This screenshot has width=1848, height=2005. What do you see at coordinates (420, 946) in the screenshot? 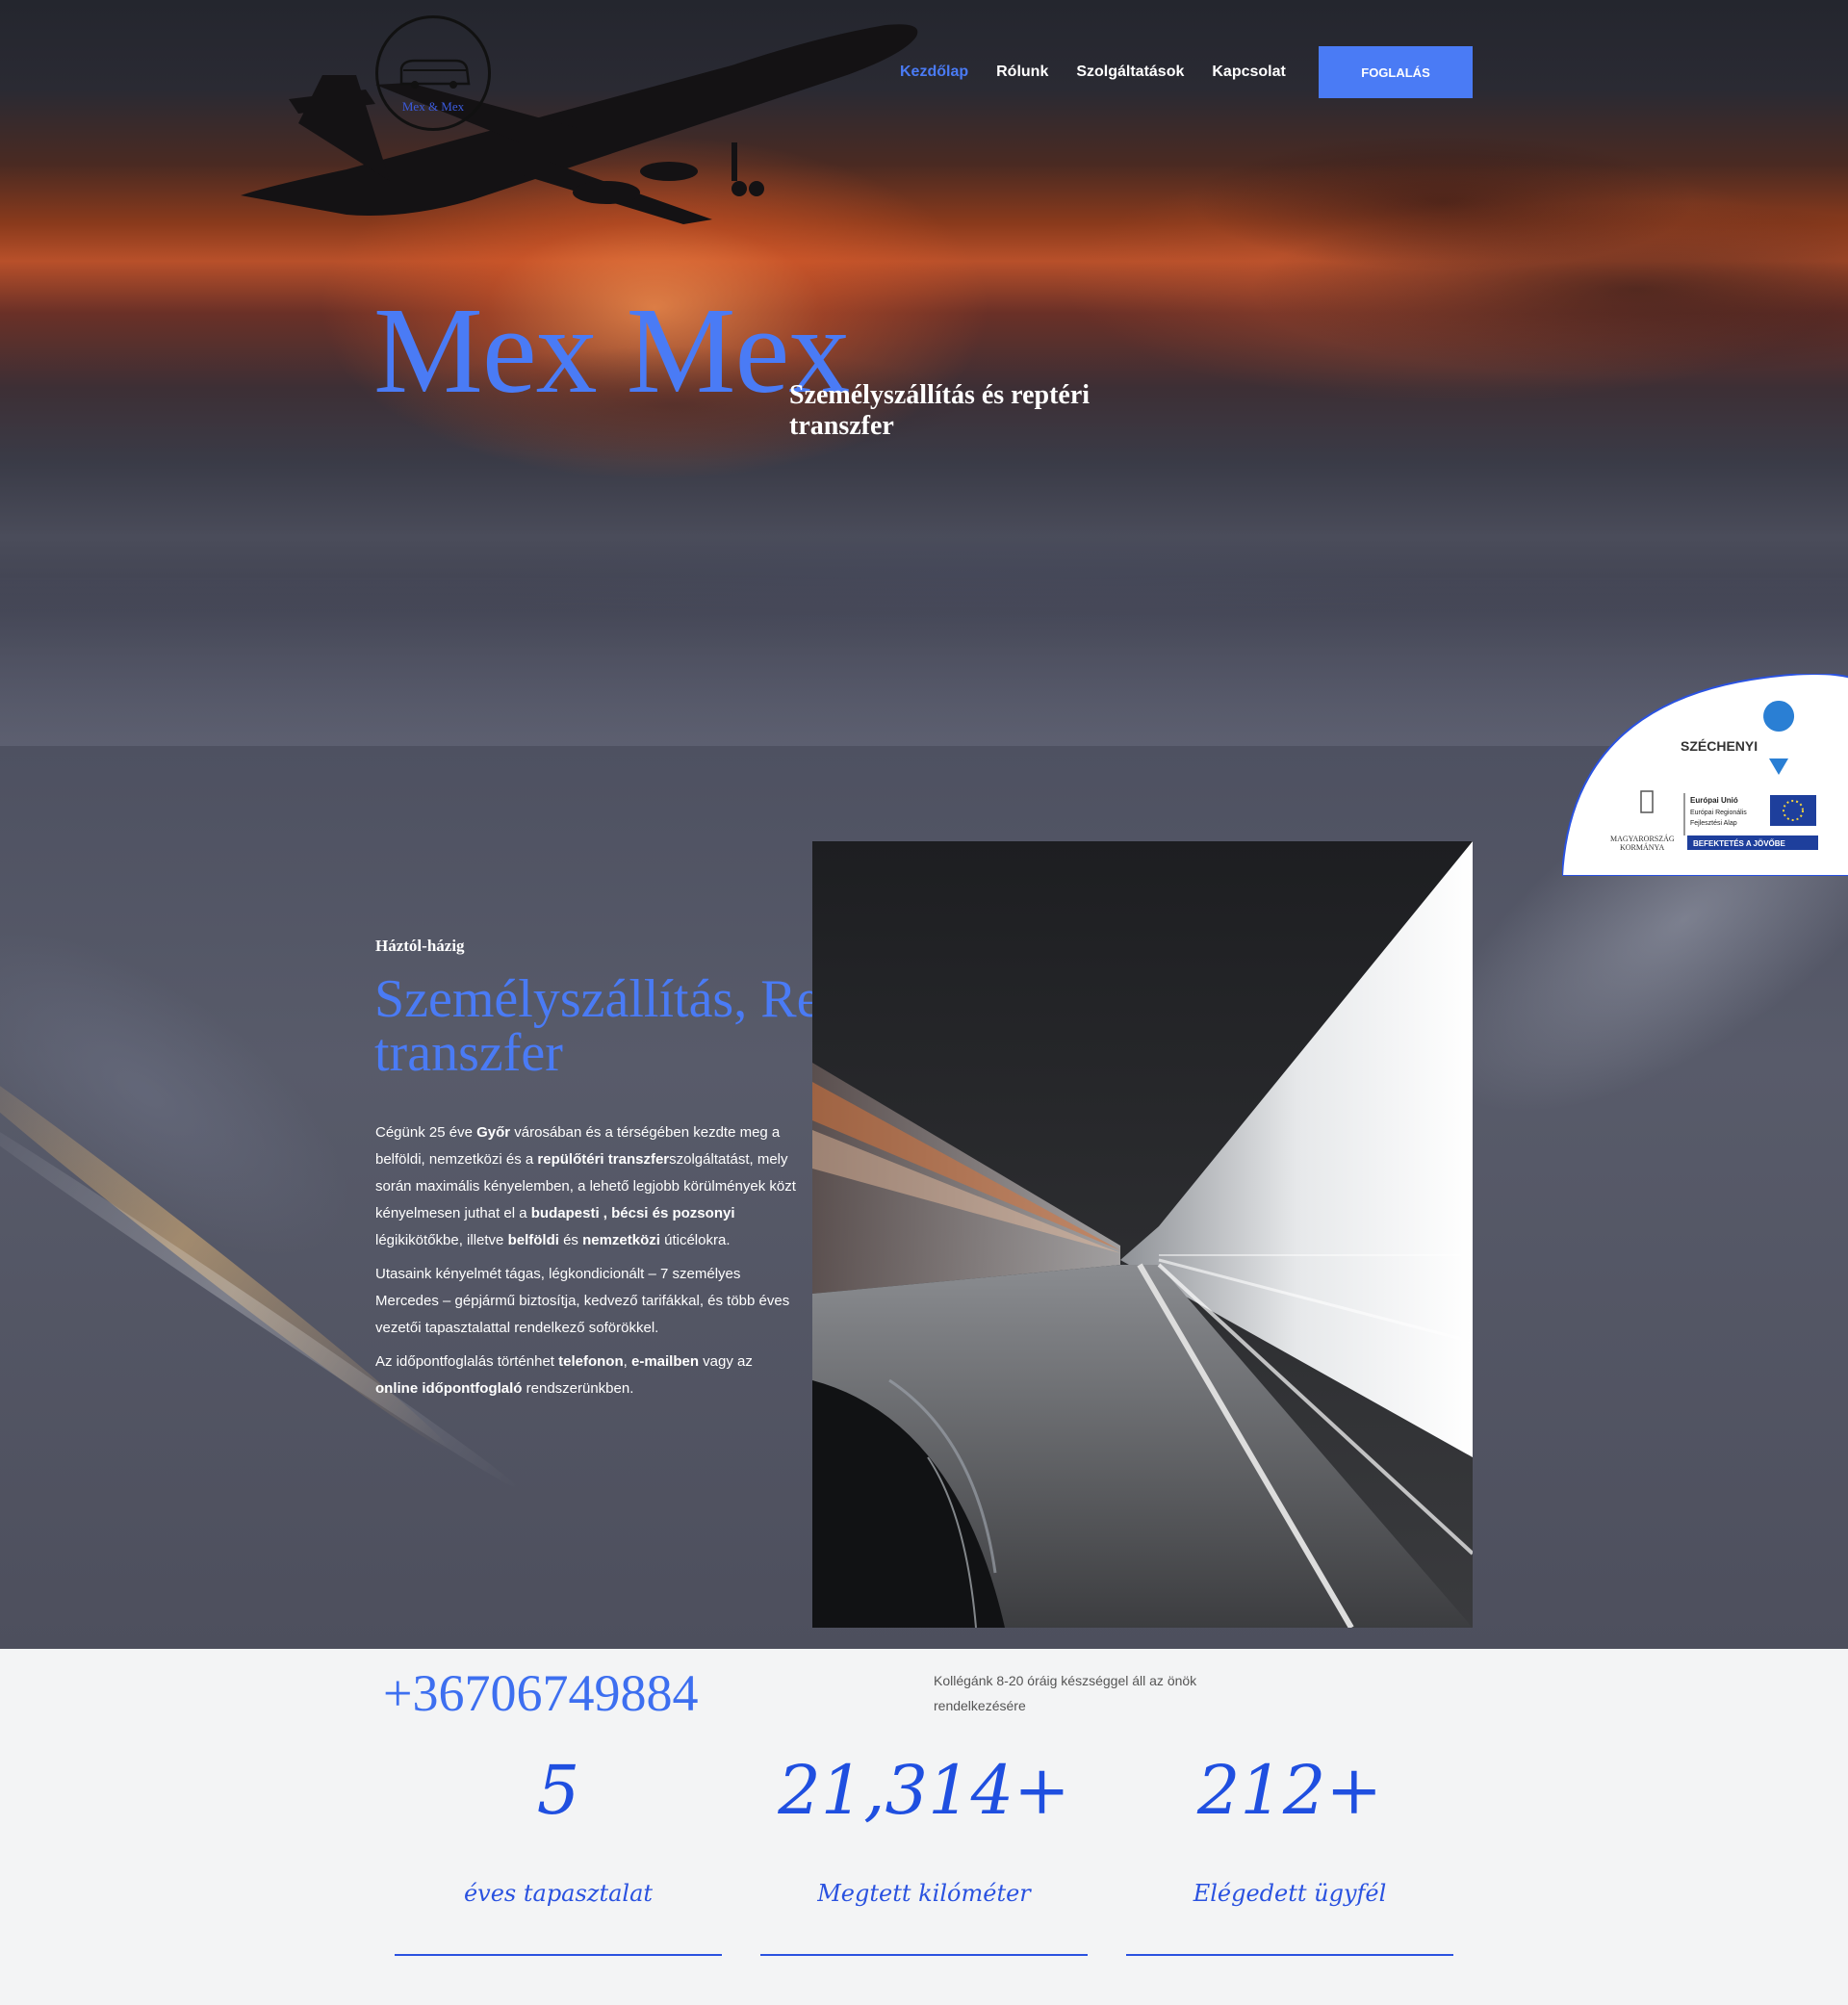
I see `section-kicker: Háztól-házig` at bounding box center [420, 946].